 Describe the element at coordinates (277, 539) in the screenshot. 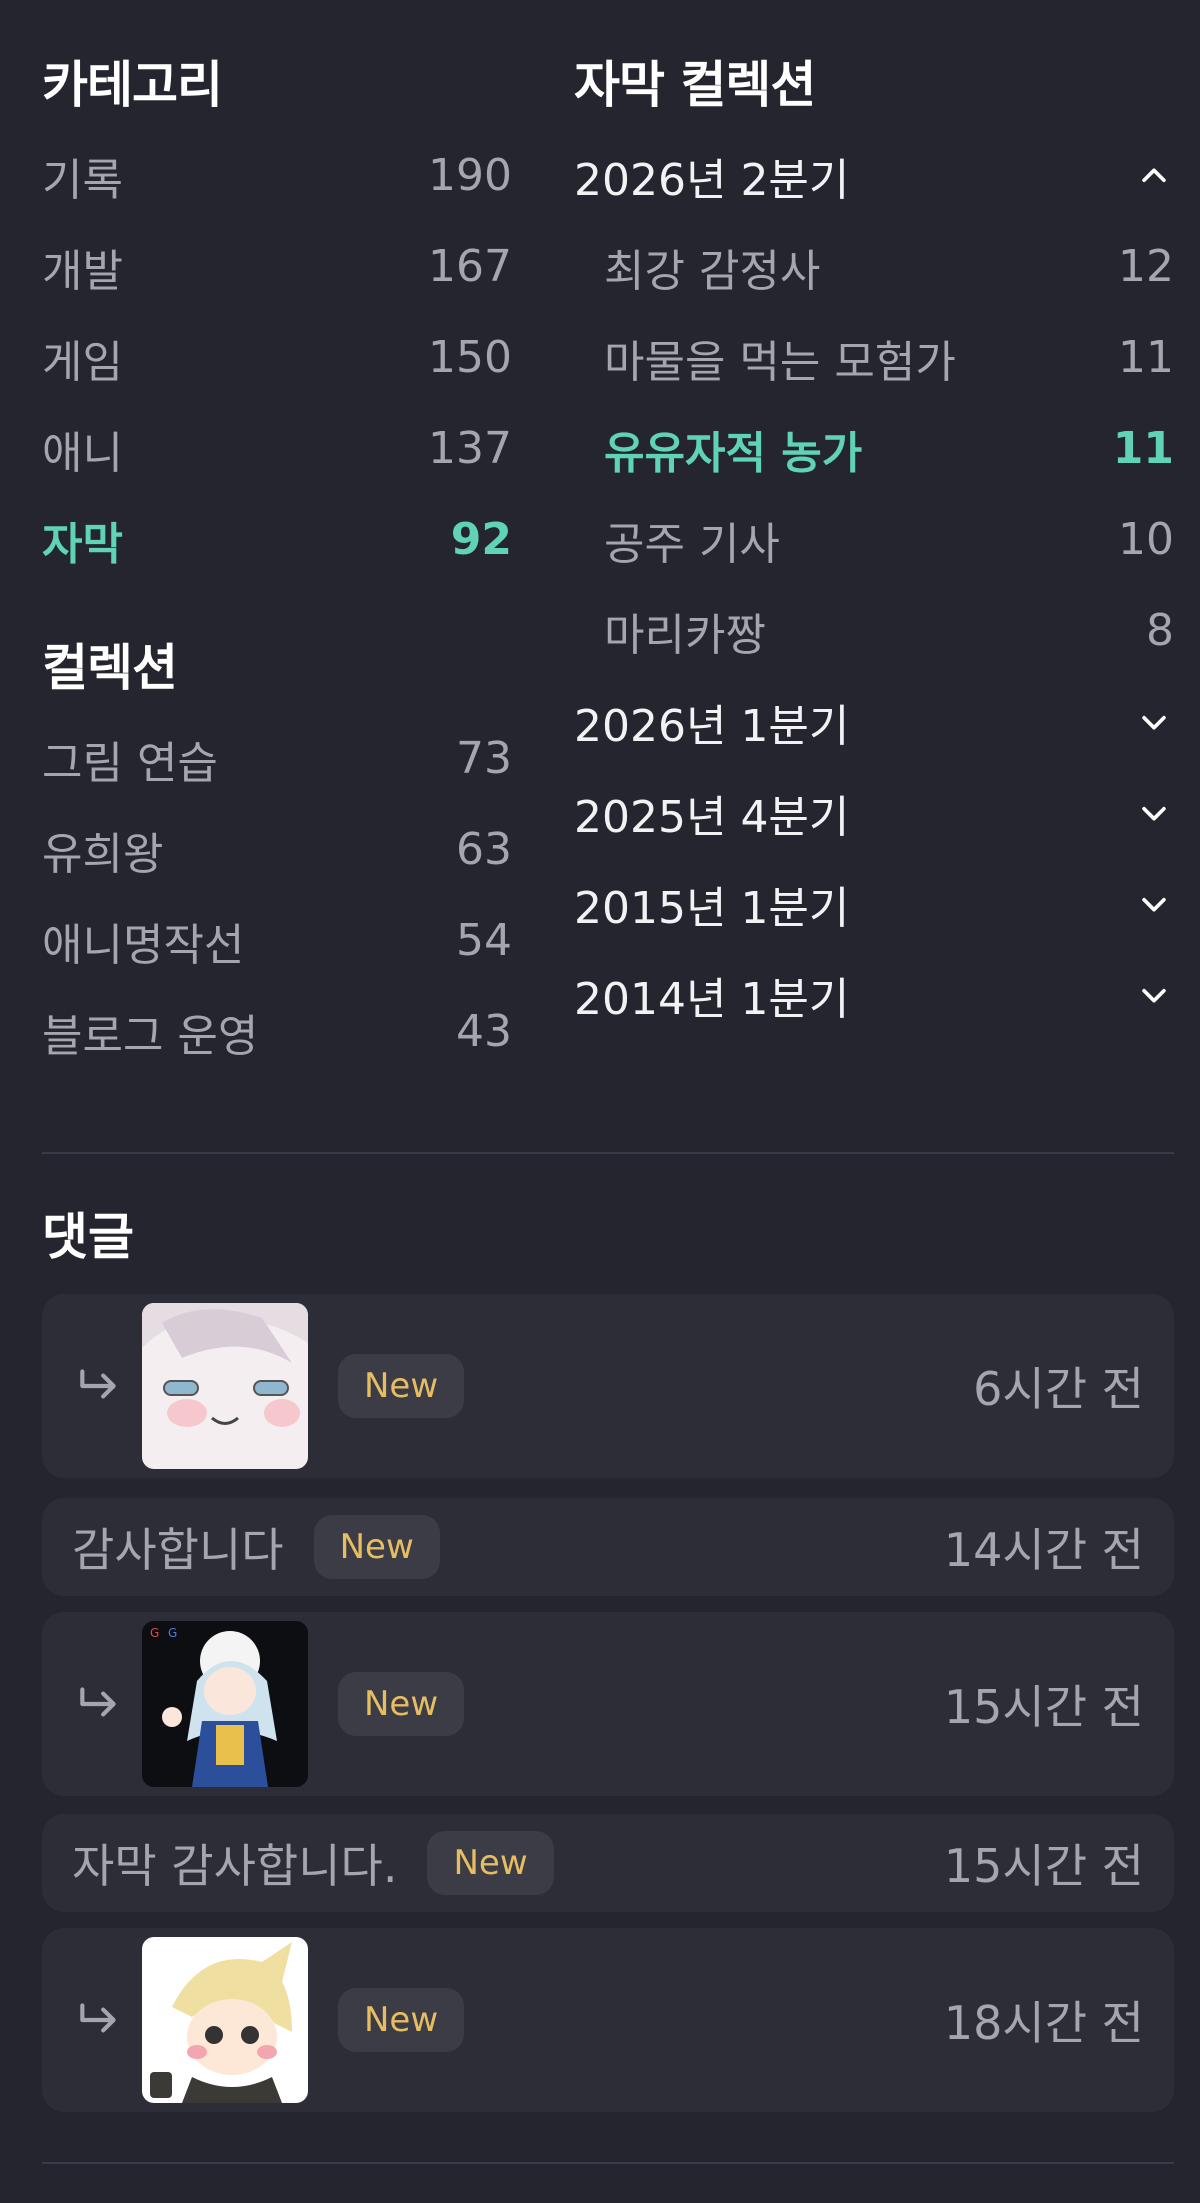

I see `category-item-subtitles: 자막 92` at that location.